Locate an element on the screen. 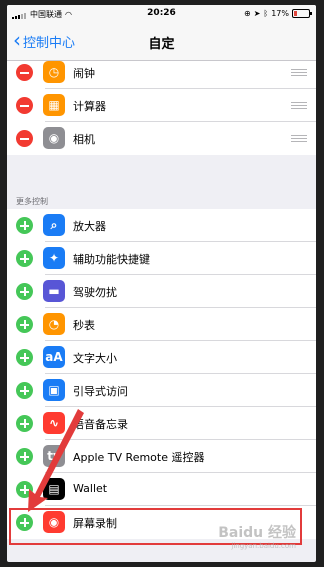 The height and width of the screenshot is (567, 324). rotation-lock-icon: ⊕ is located at coordinates (247, 13).